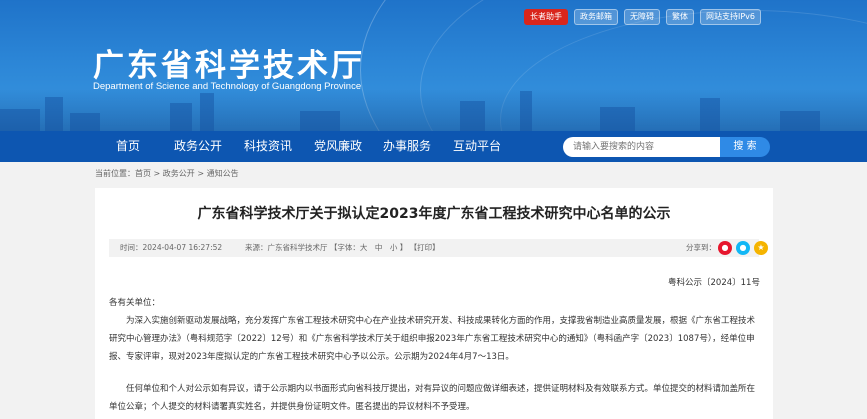 The width and height of the screenshot is (867, 419). I want to click on article-title: 广东省科学技术厅关于拟认定2023年度广东省工程技术研究中心名单的公示, so click(434, 214).